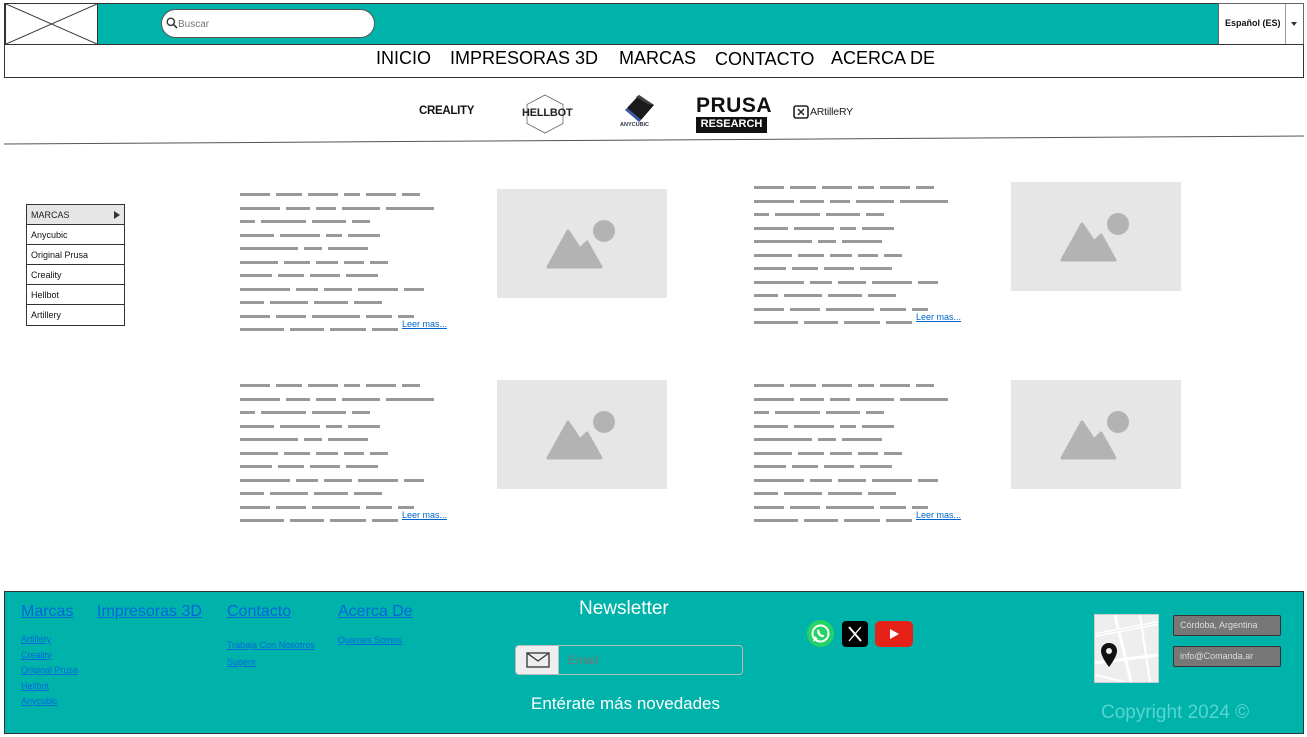 This screenshot has width=1307, height=737. I want to click on chevron-right-icon, so click(117, 215).